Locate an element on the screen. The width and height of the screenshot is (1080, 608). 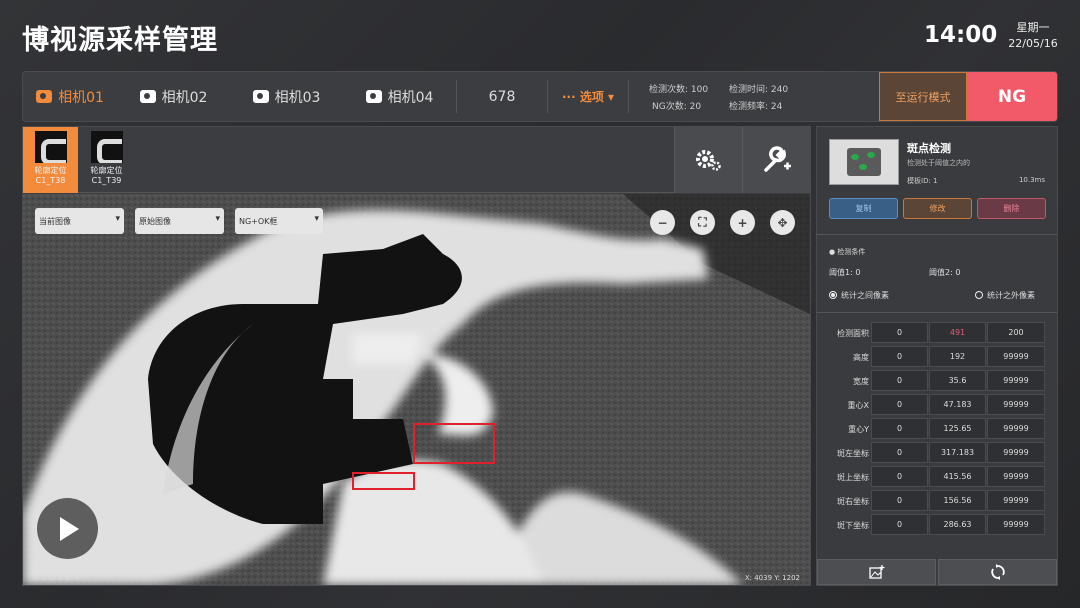
refresh-icon is located at coordinates (997, 572).